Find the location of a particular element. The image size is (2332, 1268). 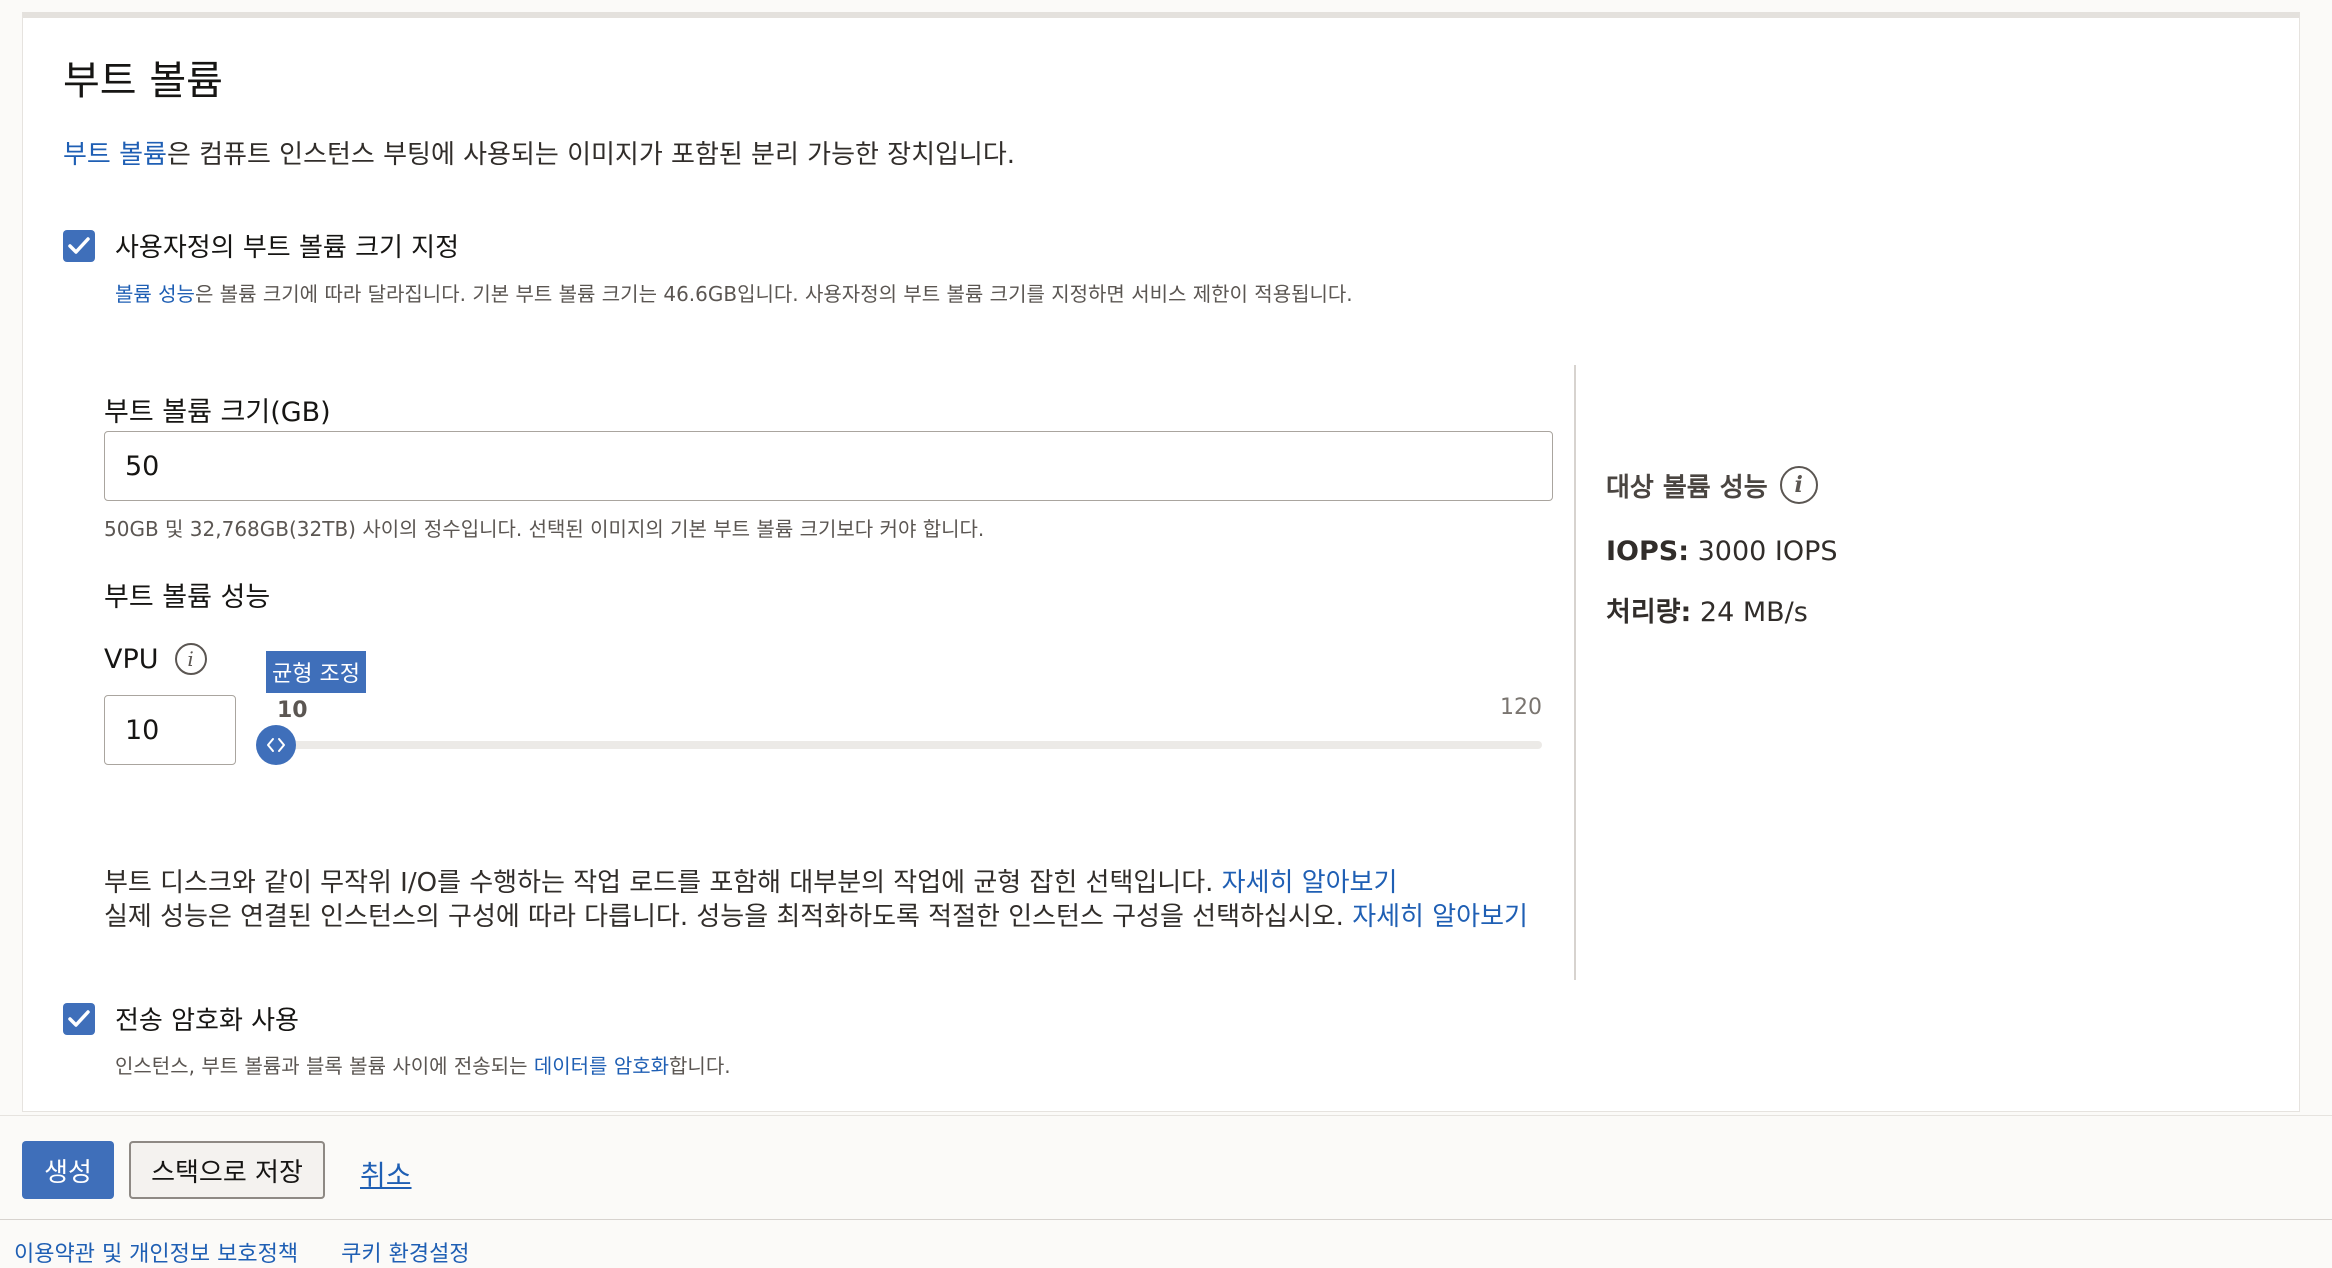

boot-volume-size-input is located at coordinates (828, 466).